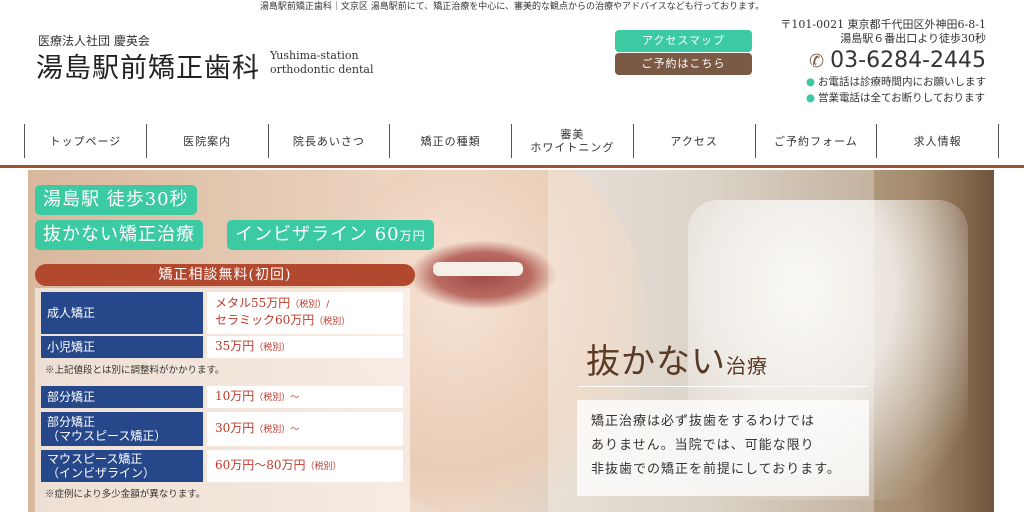  What do you see at coordinates (330, 235) in the screenshot?
I see `invisalign-badge: インビザライン 60万円` at bounding box center [330, 235].